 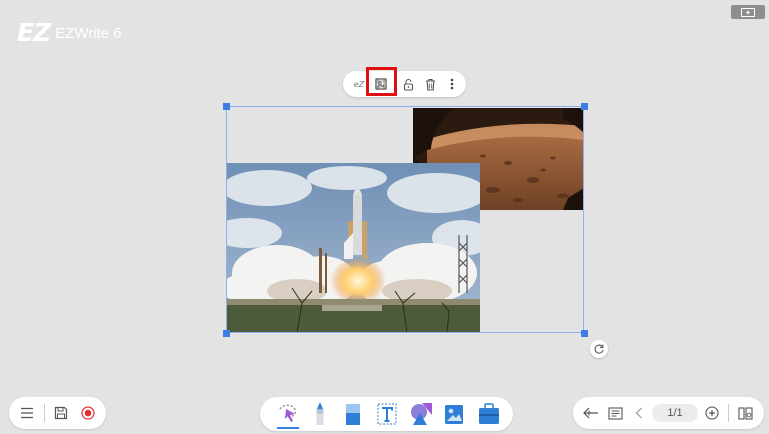 I want to click on lasso-select-icon, so click(x=288, y=416).